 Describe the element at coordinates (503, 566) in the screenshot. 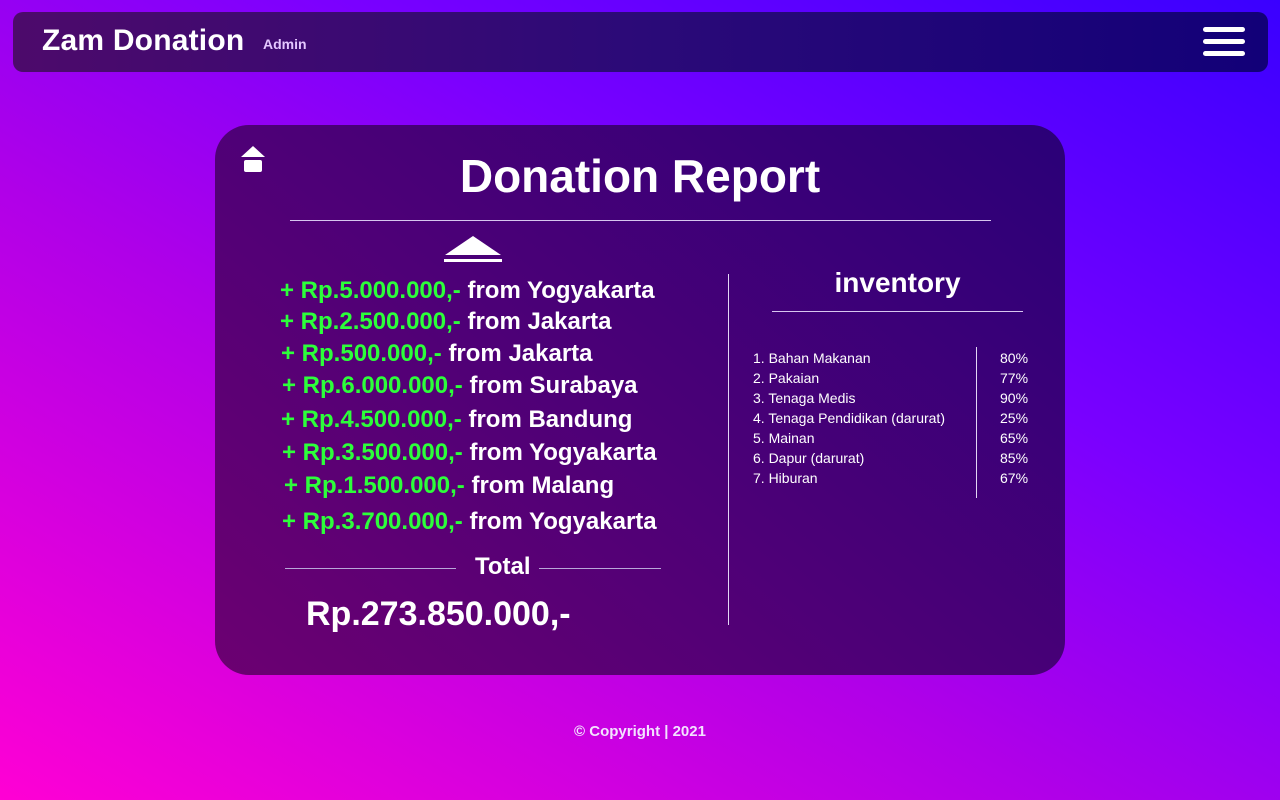

I see `total-label: Total` at that location.